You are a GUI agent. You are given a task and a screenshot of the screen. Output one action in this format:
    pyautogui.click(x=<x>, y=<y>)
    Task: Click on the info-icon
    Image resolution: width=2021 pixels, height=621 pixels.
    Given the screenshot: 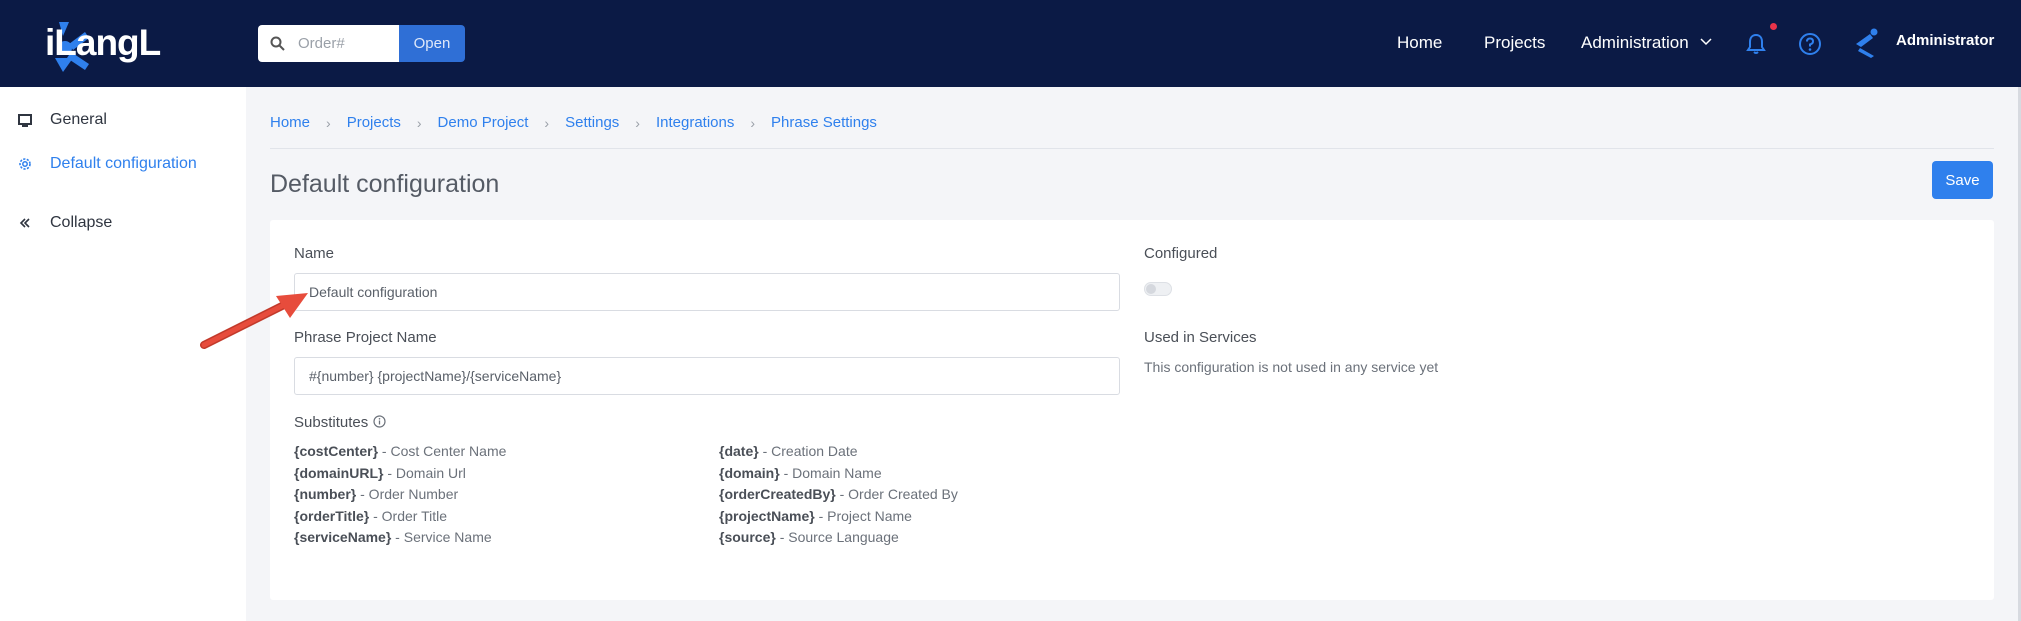 What is the action you would take?
    pyautogui.click(x=379, y=421)
    